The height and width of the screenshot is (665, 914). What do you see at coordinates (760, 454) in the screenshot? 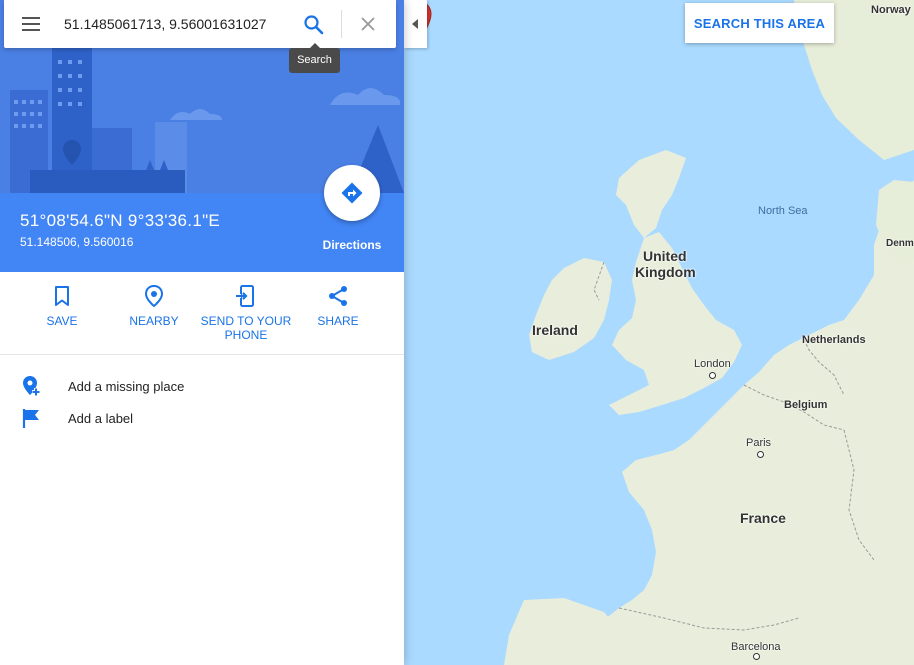
I see `city-dot-paris` at bounding box center [760, 454].